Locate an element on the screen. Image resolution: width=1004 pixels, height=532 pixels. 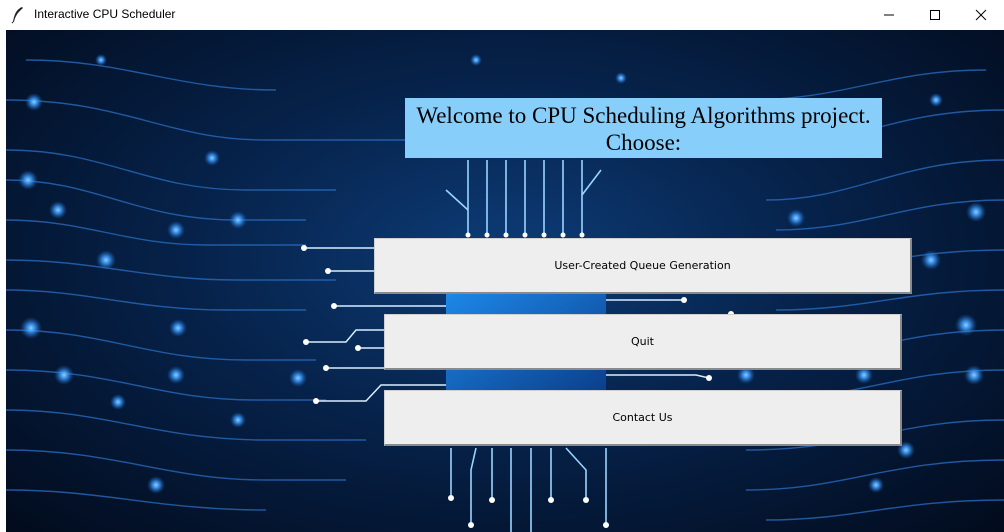
contact-us-button: Contact Us is located at coordinates (643, 418).